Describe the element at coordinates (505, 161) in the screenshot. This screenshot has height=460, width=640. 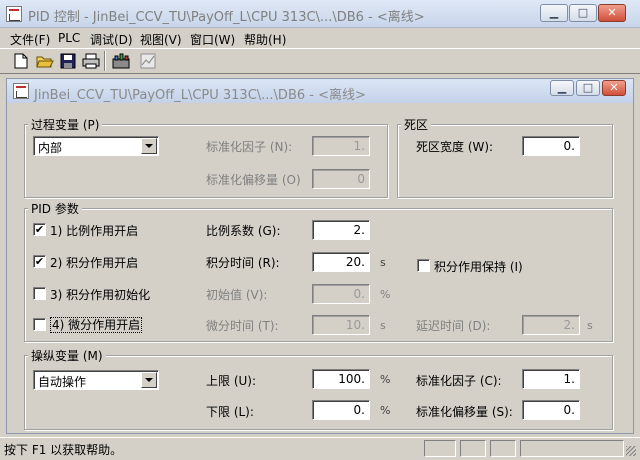
I see `deadband-group` at that location.